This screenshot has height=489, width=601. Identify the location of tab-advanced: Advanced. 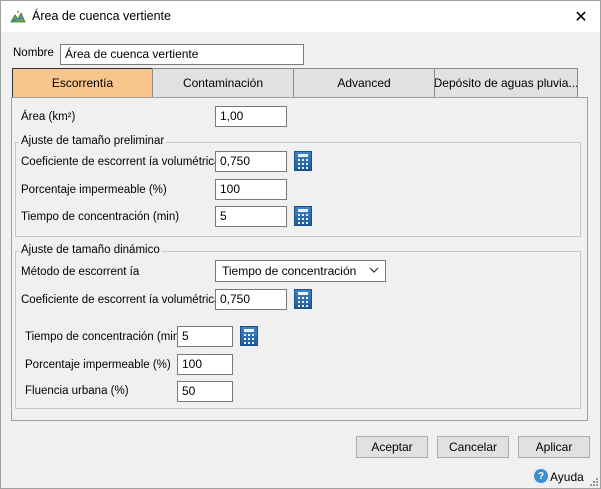
(364, 83).